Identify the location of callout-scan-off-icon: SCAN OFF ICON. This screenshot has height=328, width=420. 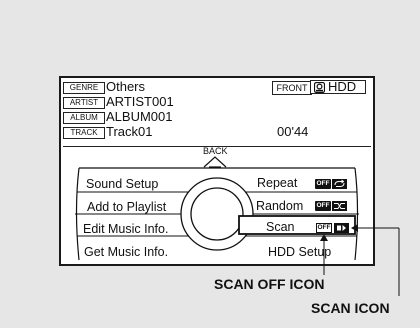
(269, 284).